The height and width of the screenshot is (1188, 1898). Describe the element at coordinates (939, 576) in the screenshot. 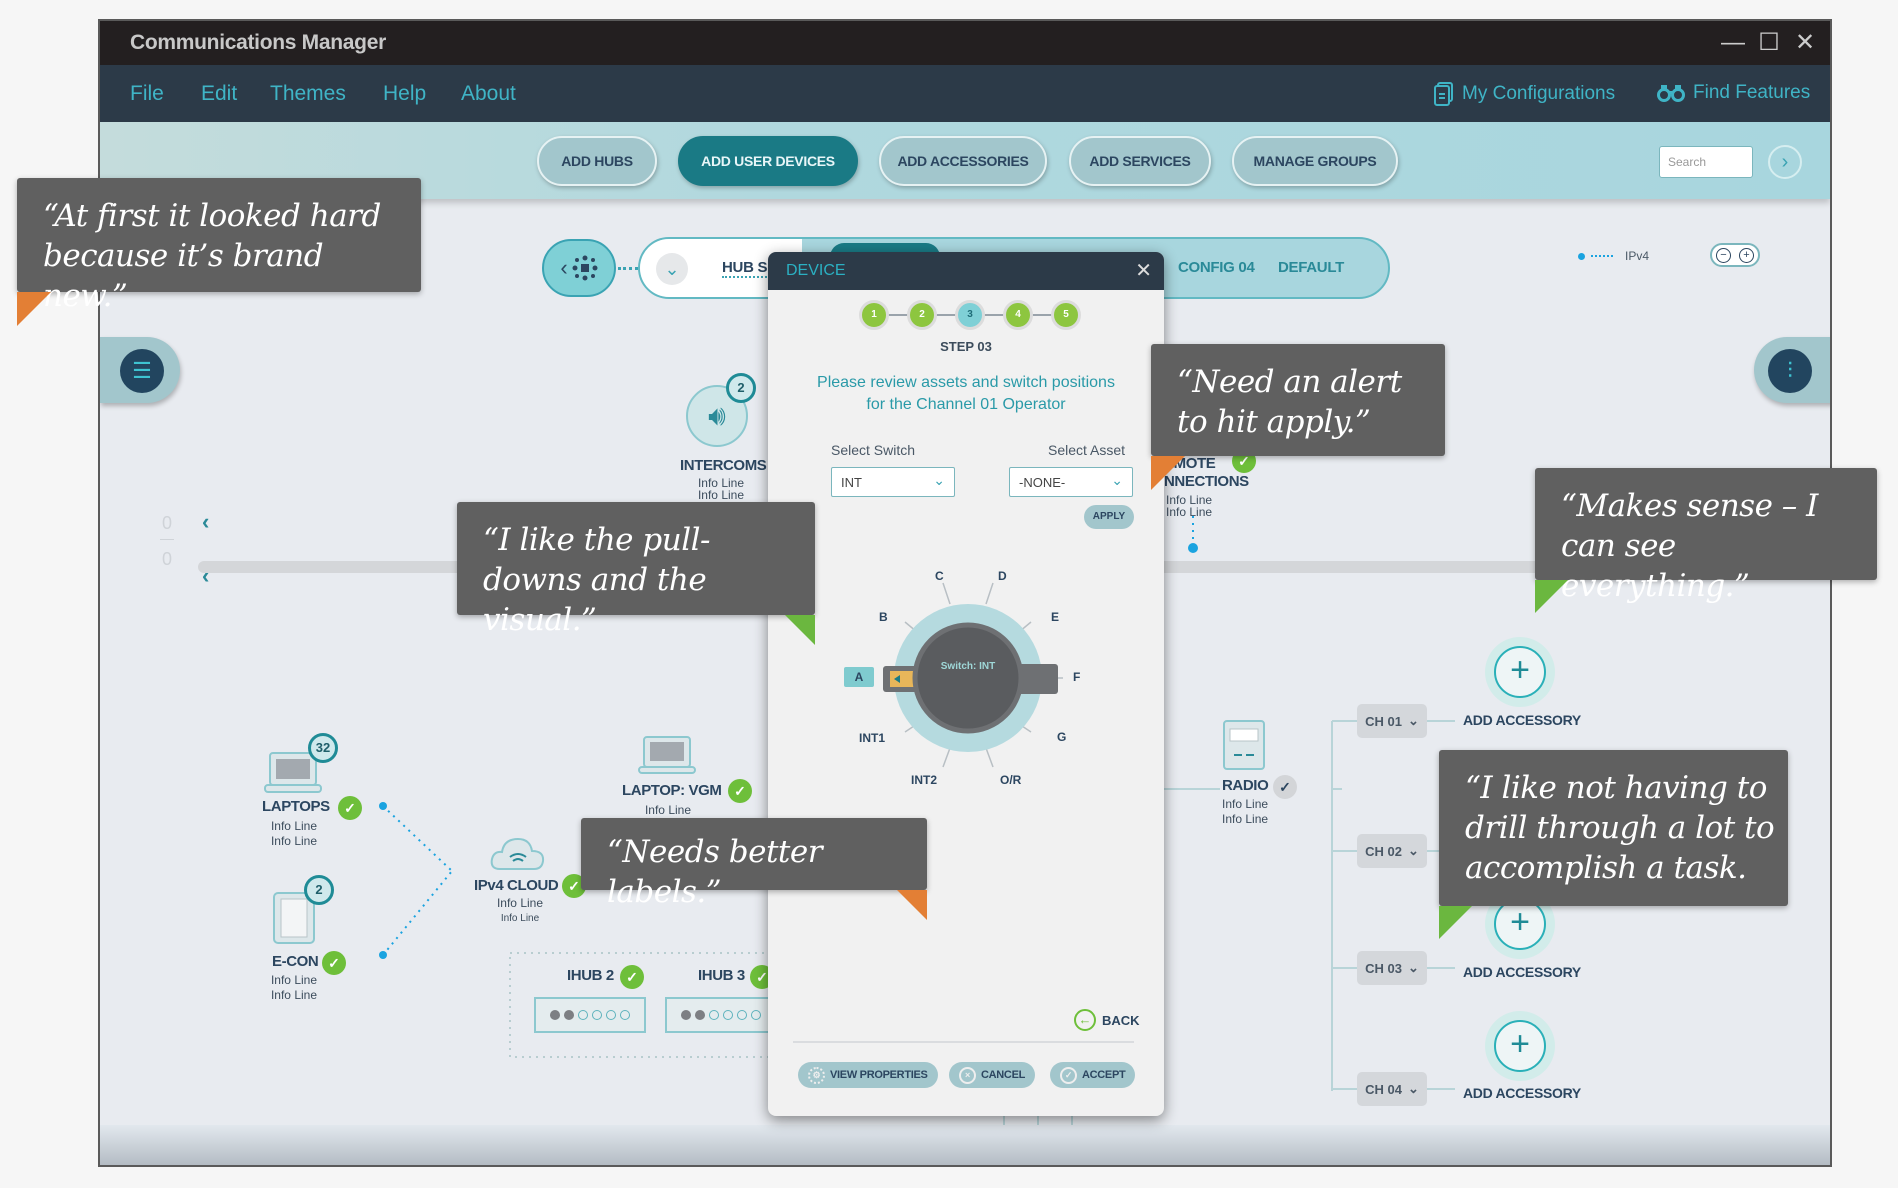

I see `dial-position-c: C` at that location.